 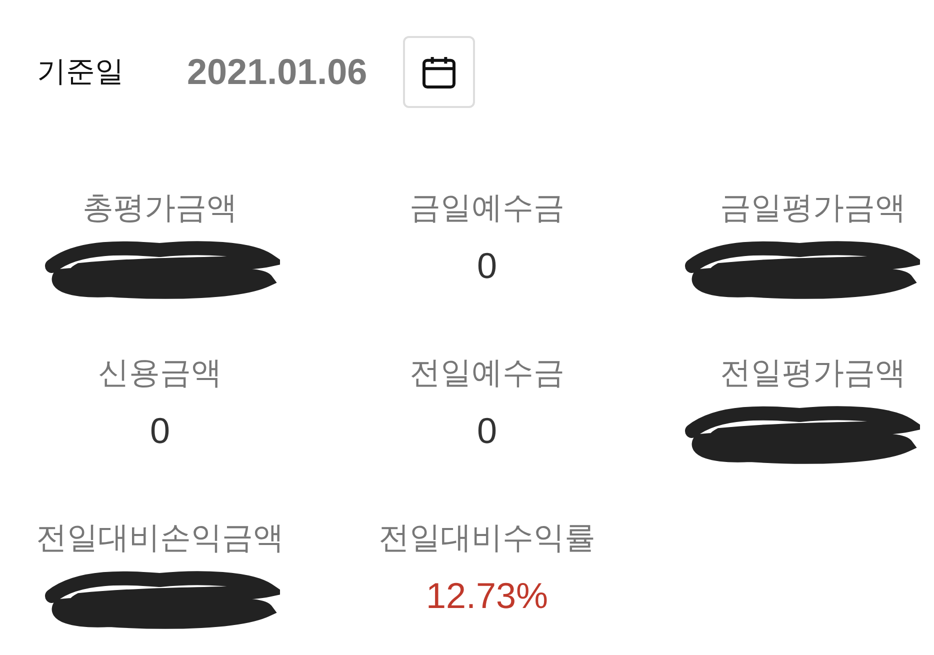 I want to click on calendar-button, so click(x=439, y=72).